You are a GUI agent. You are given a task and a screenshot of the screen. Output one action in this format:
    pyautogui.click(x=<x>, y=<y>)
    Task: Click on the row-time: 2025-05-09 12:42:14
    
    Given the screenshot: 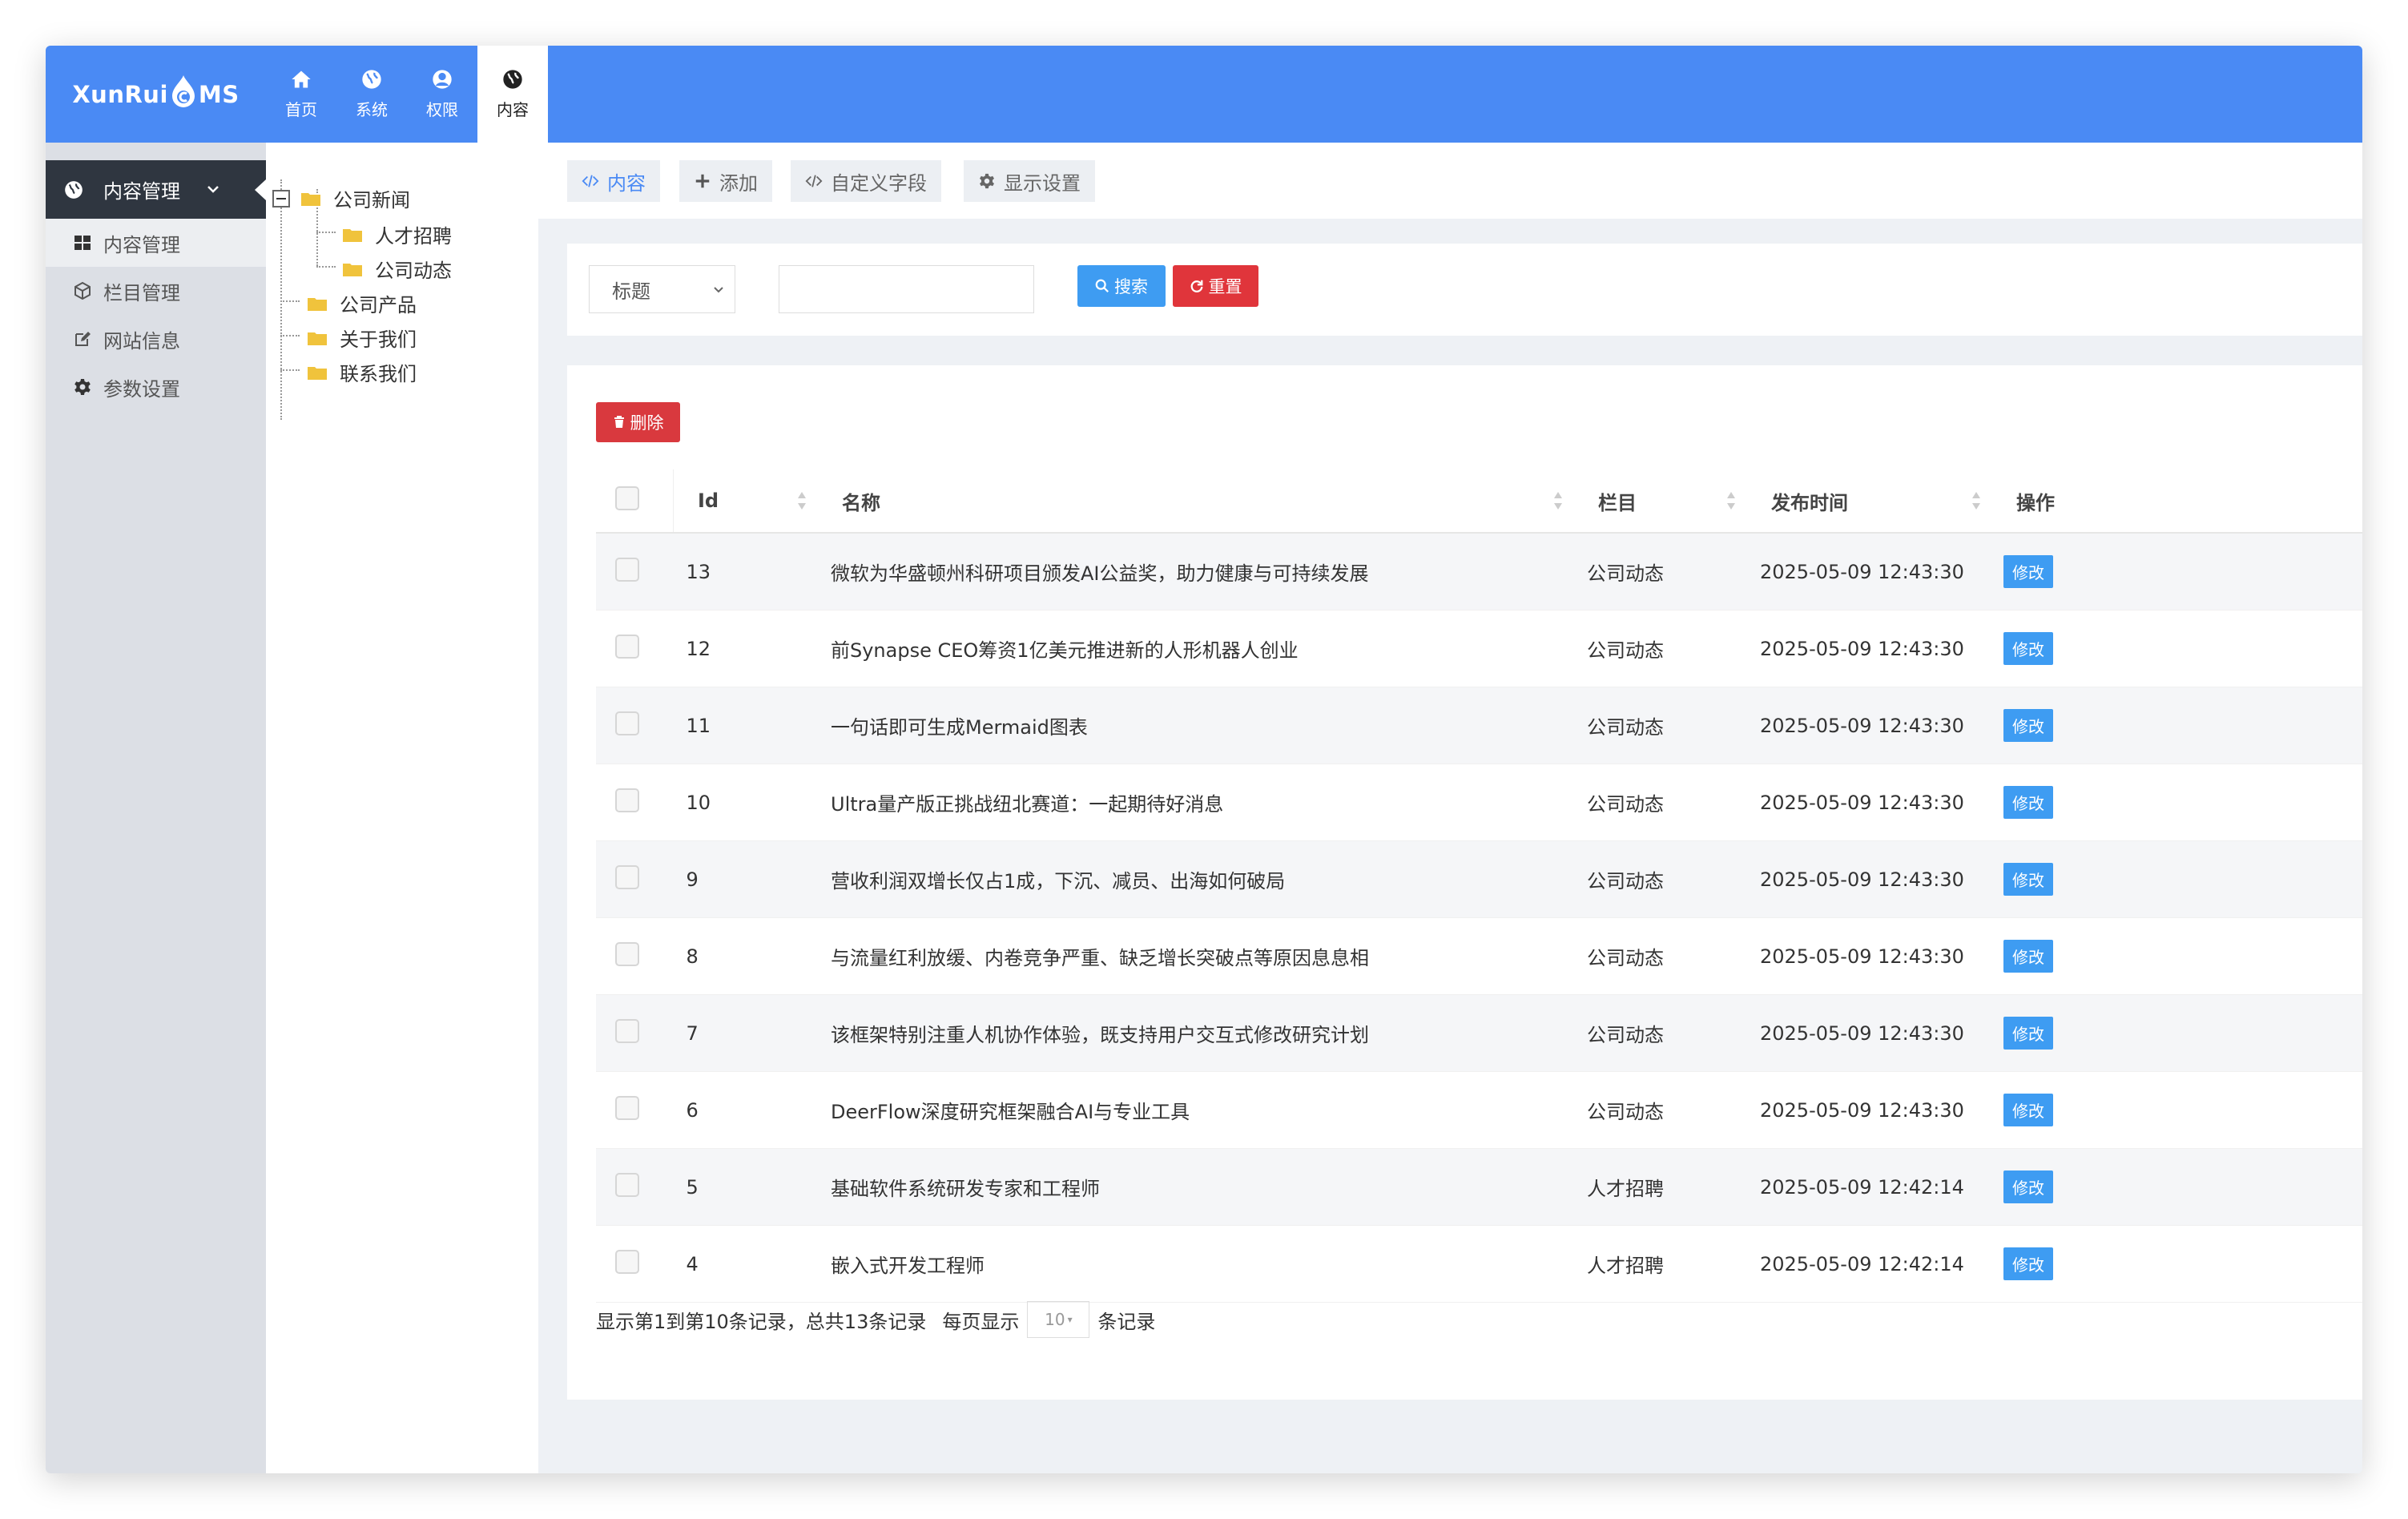 What is the action you would take?
    pyautogui.click(x=1869, y=1264)
    